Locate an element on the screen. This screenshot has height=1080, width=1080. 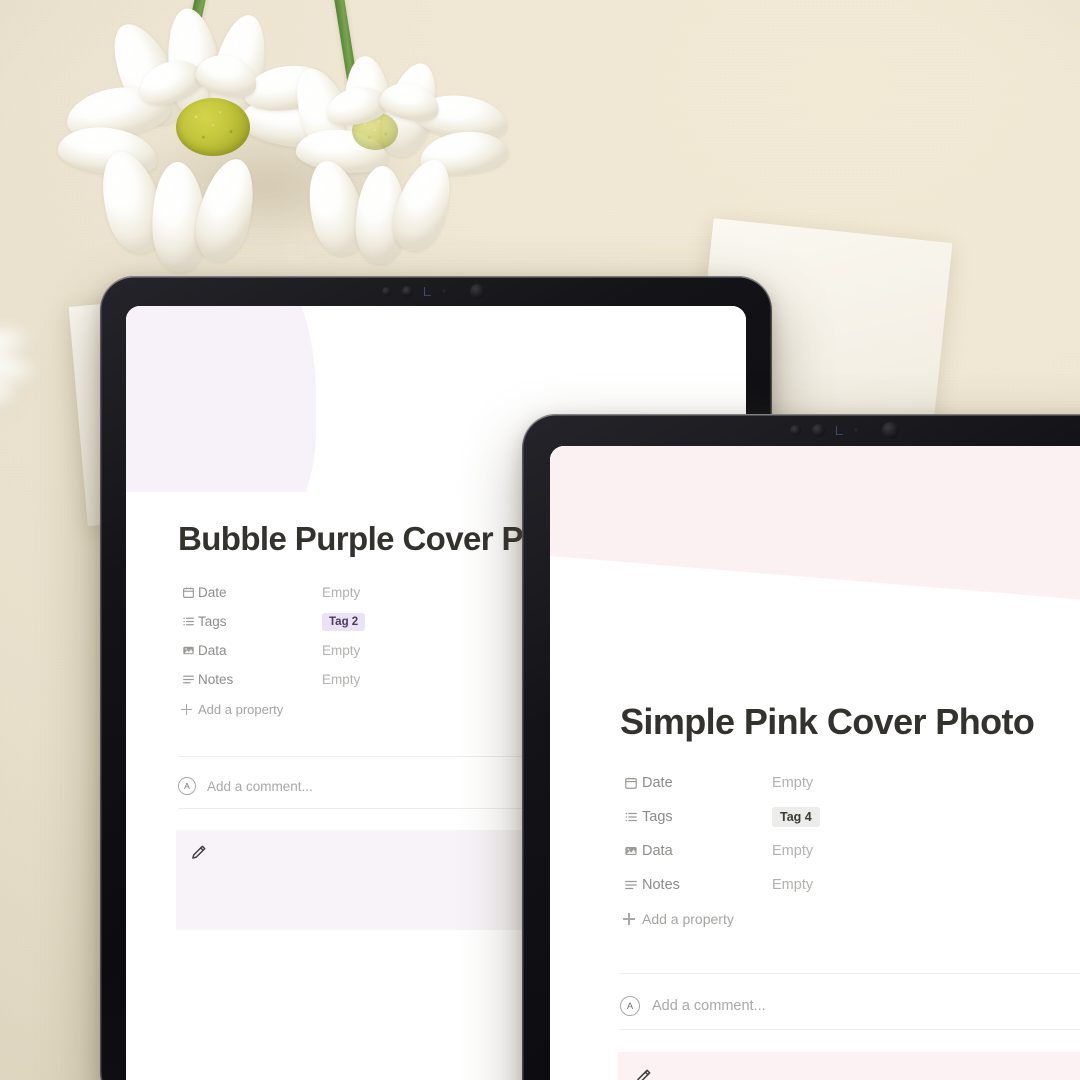
note-block is located at coordinates (849, 1066).